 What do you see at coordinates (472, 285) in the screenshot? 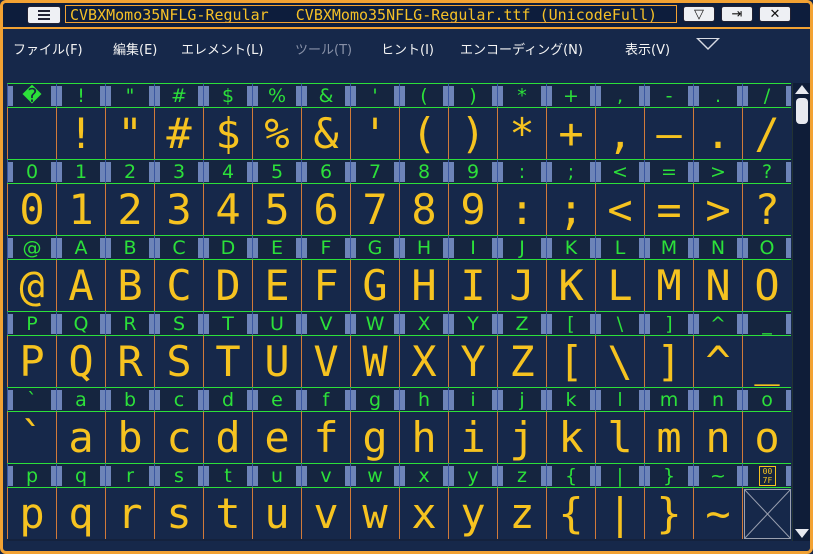
I see `glyph-cell: I` at bounding box center [472, 285].